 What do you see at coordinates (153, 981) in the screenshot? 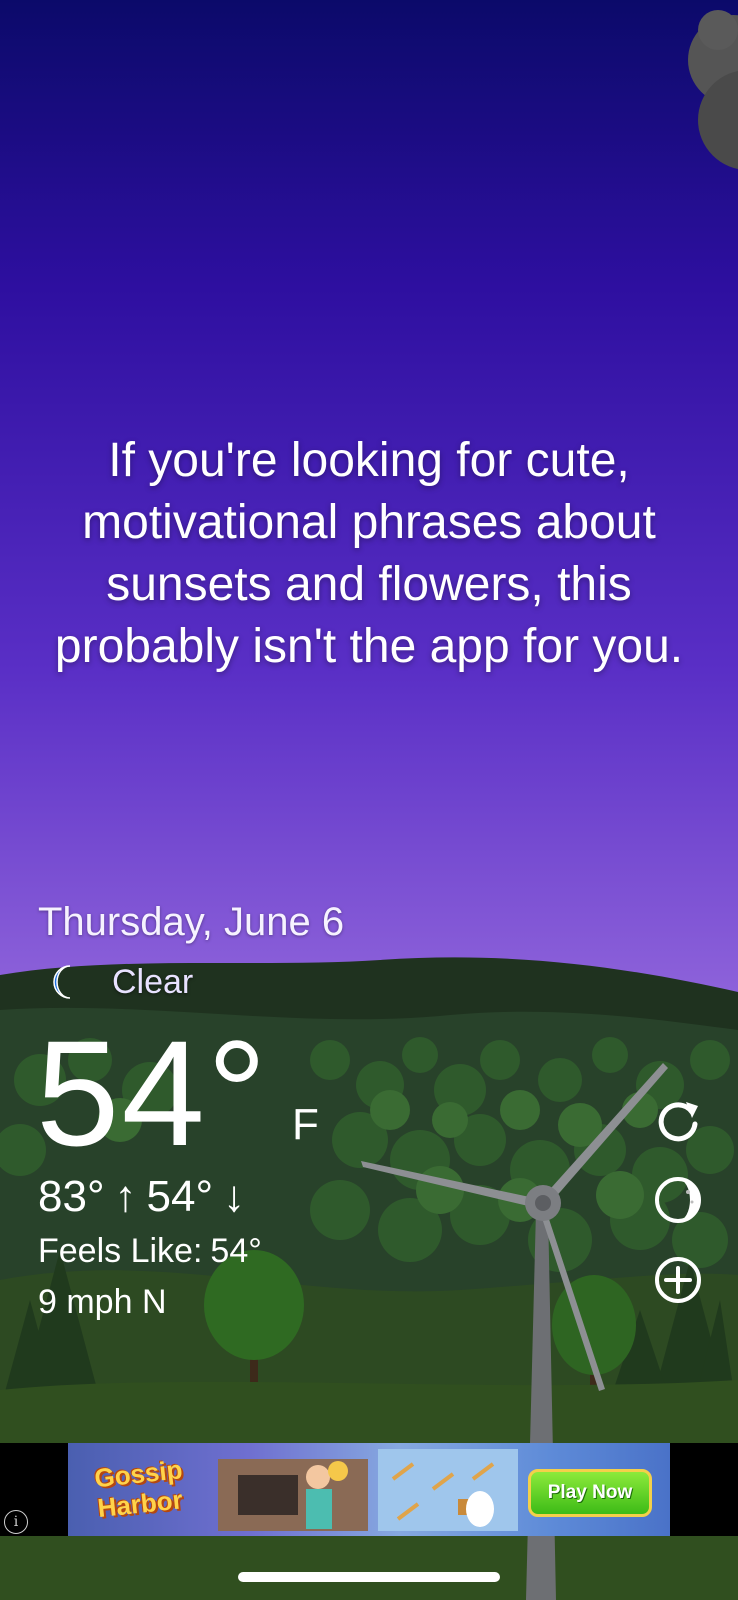
I see `condition-label: Clear` at bounding box center [153, 981].